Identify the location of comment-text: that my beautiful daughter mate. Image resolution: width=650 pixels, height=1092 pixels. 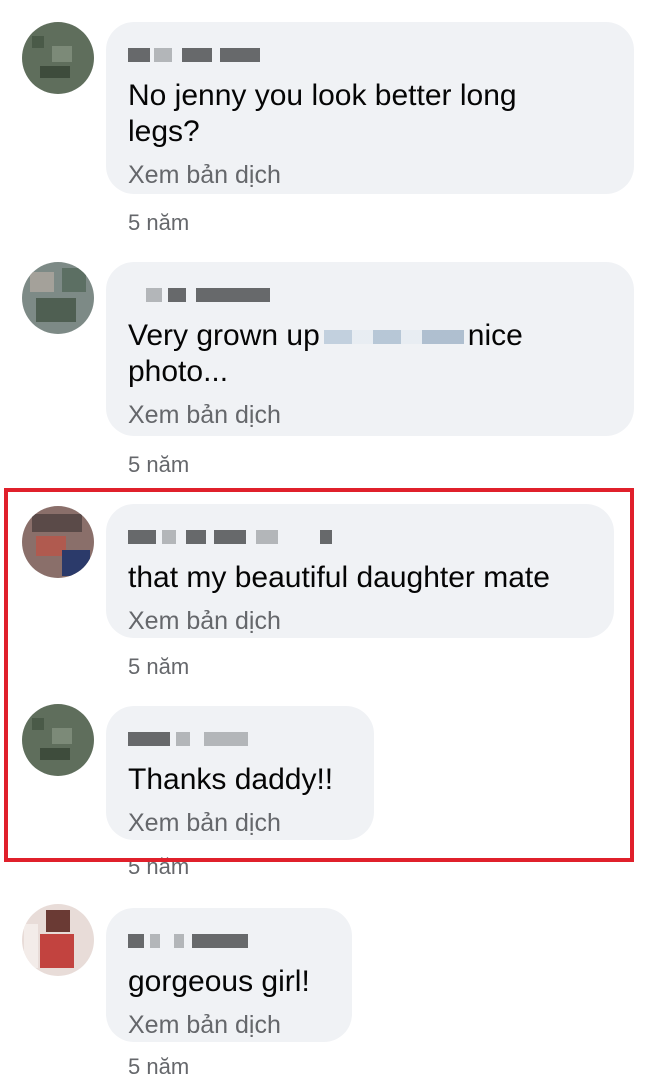
(339, 577).